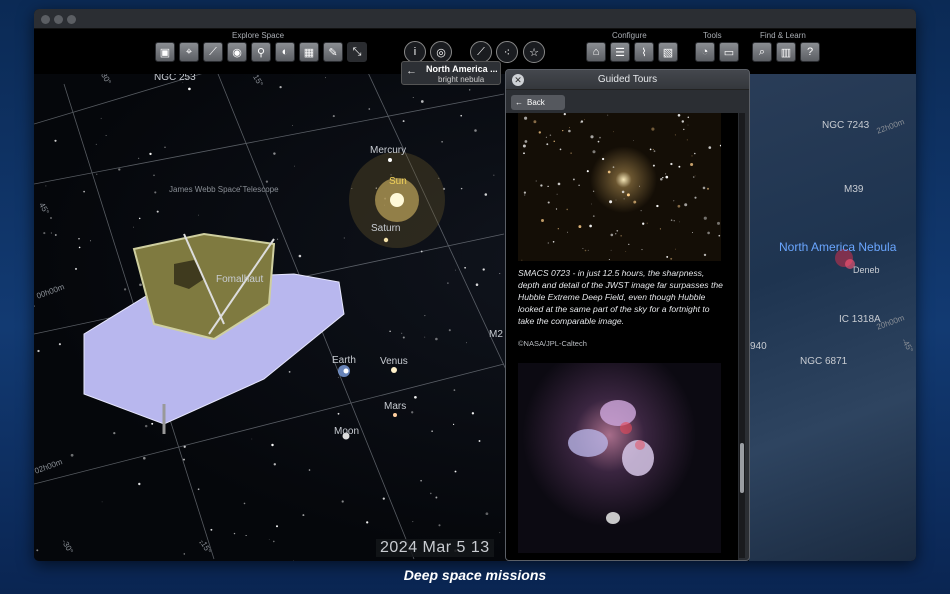 This screenshot has width=950, height=594. What do you see at coordinates (786, 52) in the screenshot?
I see `book-icon: ▥` at bounding box center [786, 52].